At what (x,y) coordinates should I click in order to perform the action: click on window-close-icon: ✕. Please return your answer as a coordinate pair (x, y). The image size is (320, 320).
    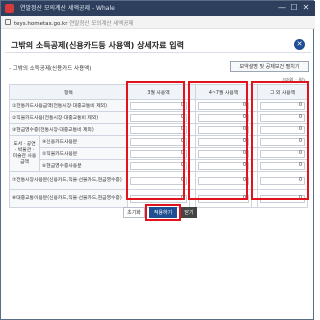
    Looking at the image, I should click on (306, 8).